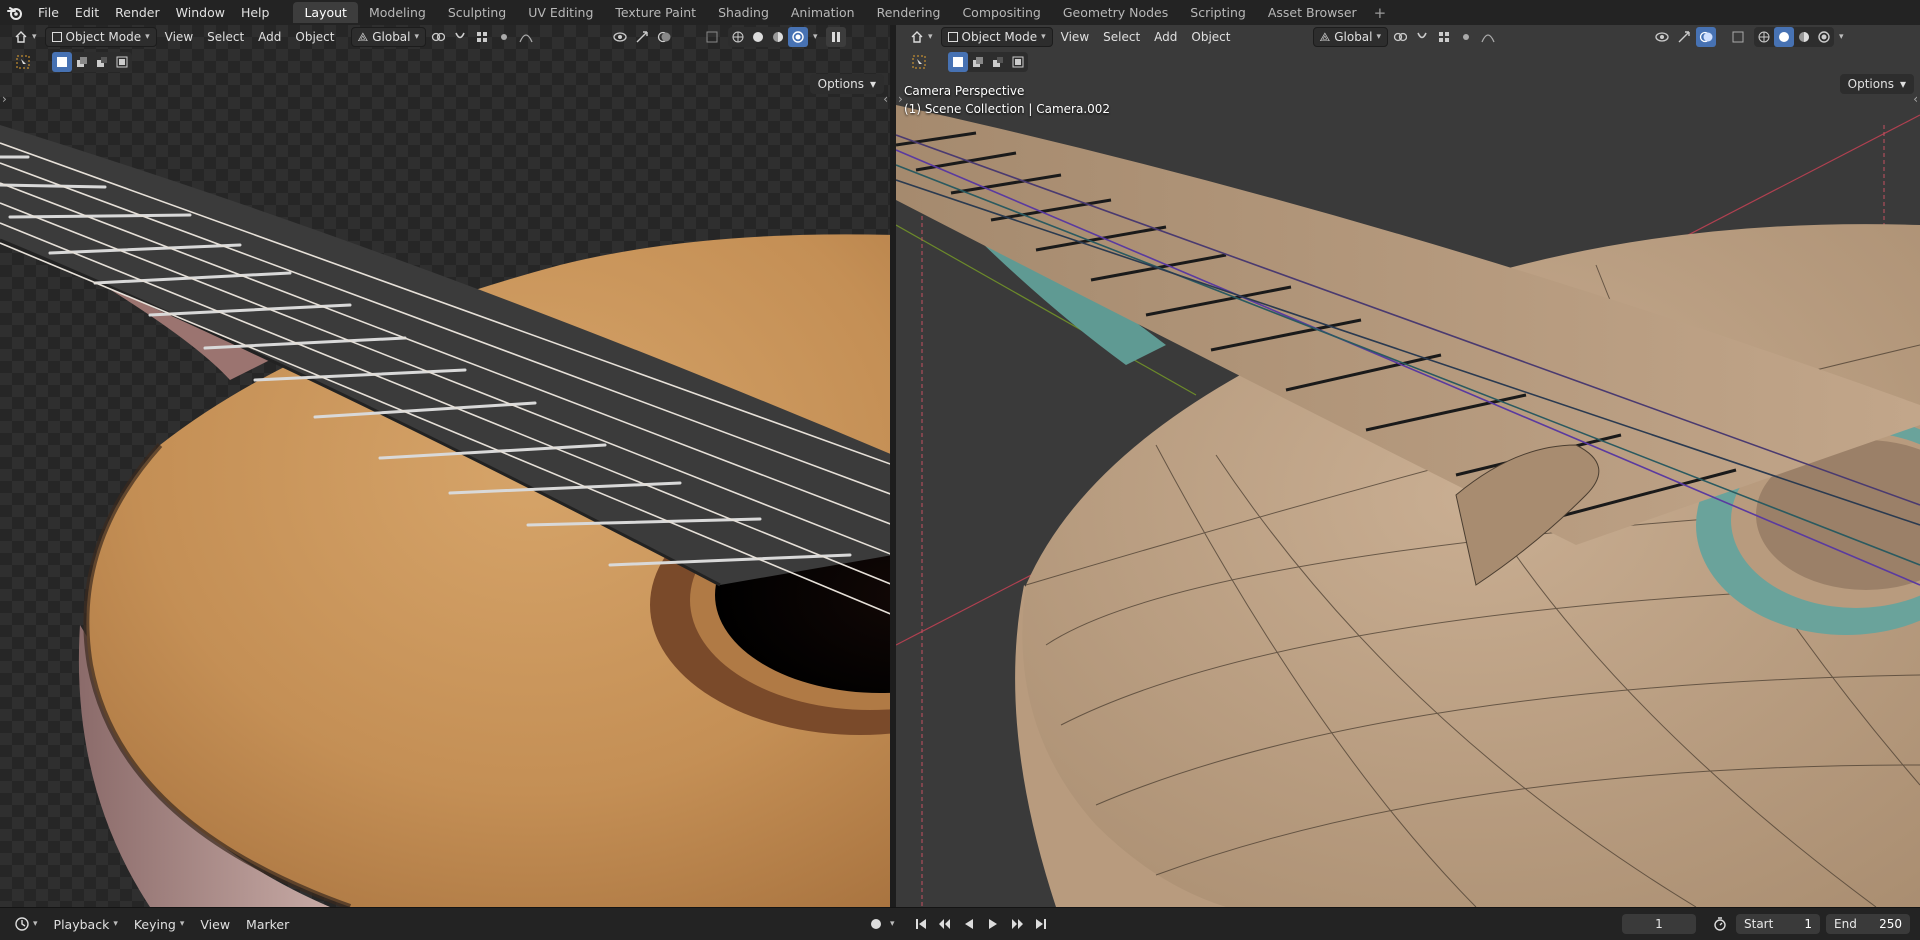 The image size is (1920, 940). What do you see at coordinates (993, 924) in the screenshot?
I see `play-icon` at bounding box center [993, 924].